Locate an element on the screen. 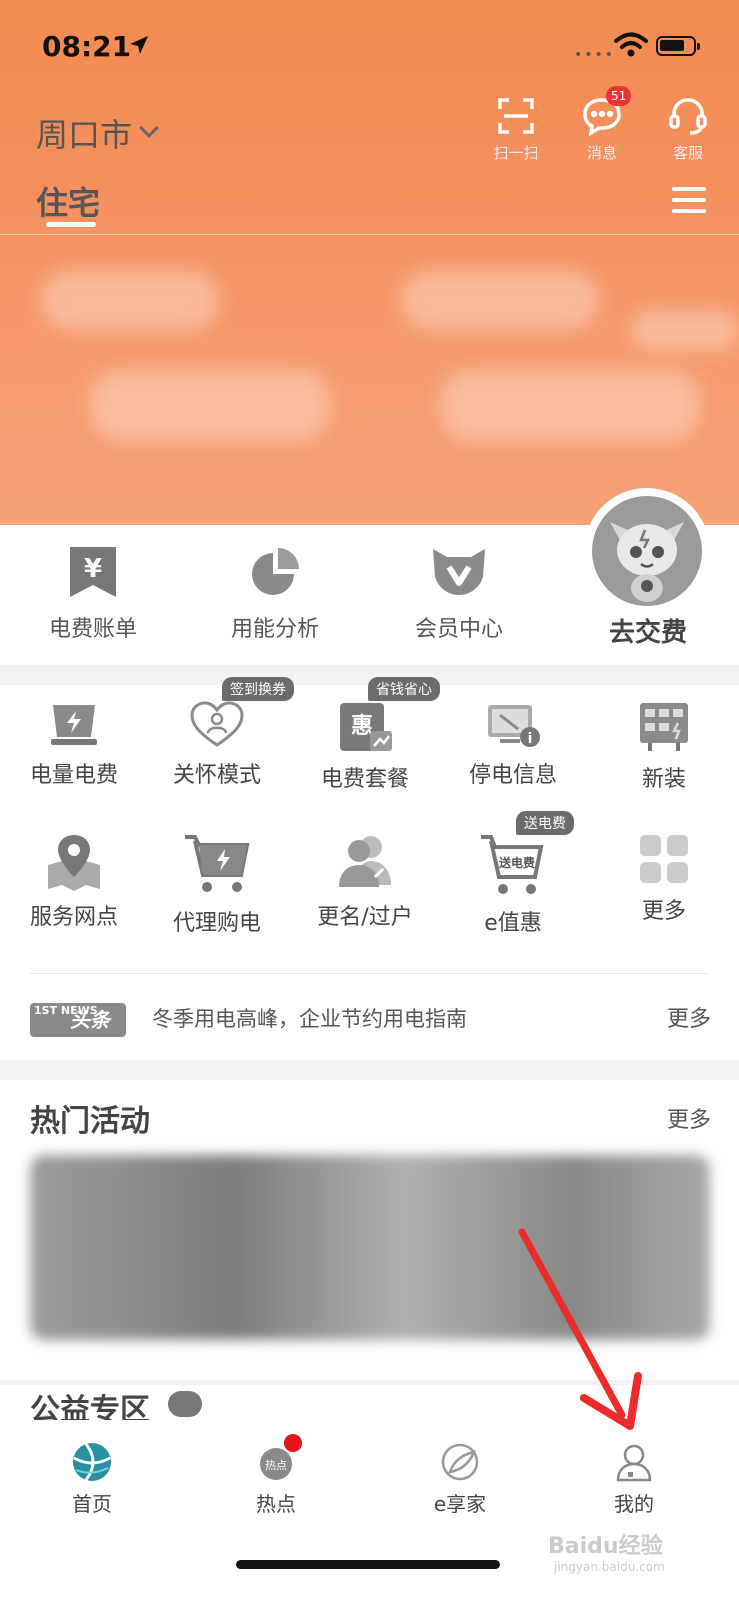 This screenshot has width=739, height=1600. cart-bolt-icon is located at coordinates (217, 863).